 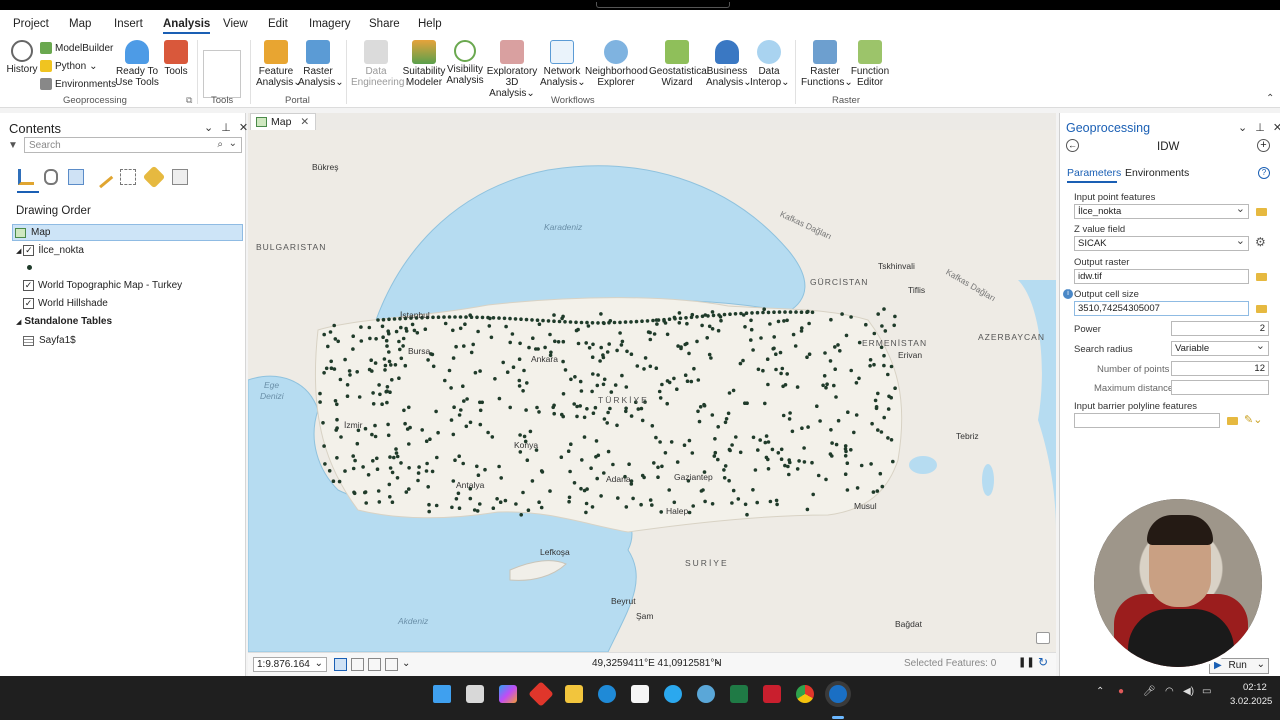 What do you see at coordinates (870, 64) in the screenshot?
I see `function-editor-button: Function Editor` at bounding box center [870, 64].